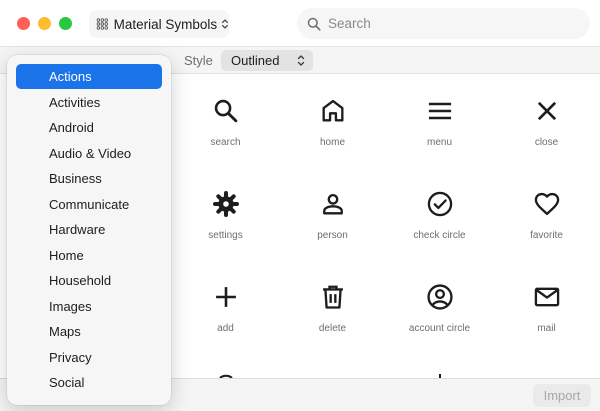  I want to click on icon-cell-menu: menu, so click(439, 120).